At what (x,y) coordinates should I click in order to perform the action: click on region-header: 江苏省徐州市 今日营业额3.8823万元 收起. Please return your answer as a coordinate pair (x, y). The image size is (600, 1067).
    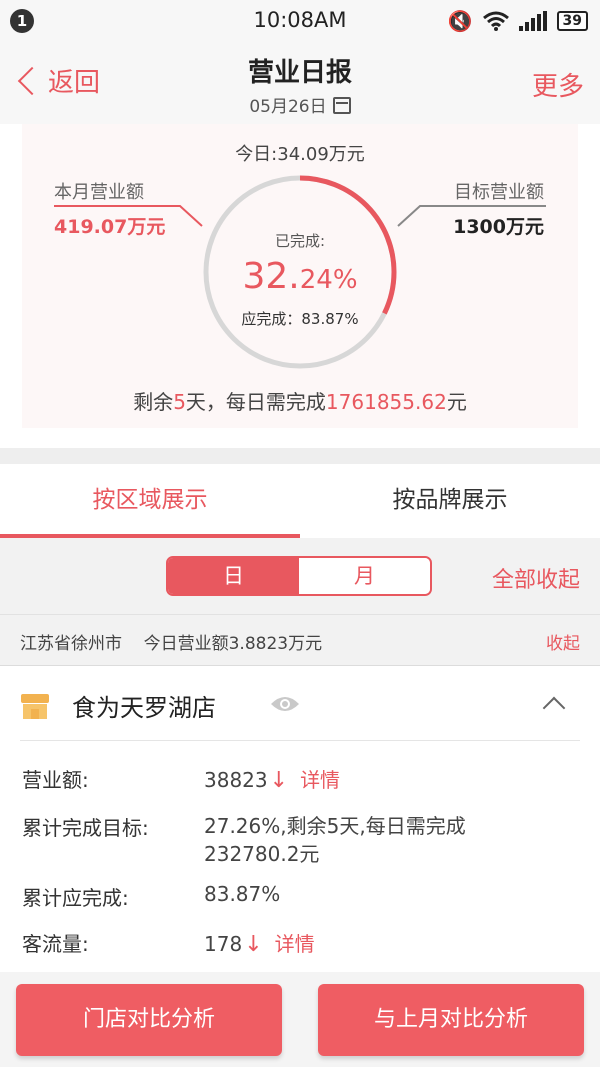
    Looking at the image, I should click on (300, 640).